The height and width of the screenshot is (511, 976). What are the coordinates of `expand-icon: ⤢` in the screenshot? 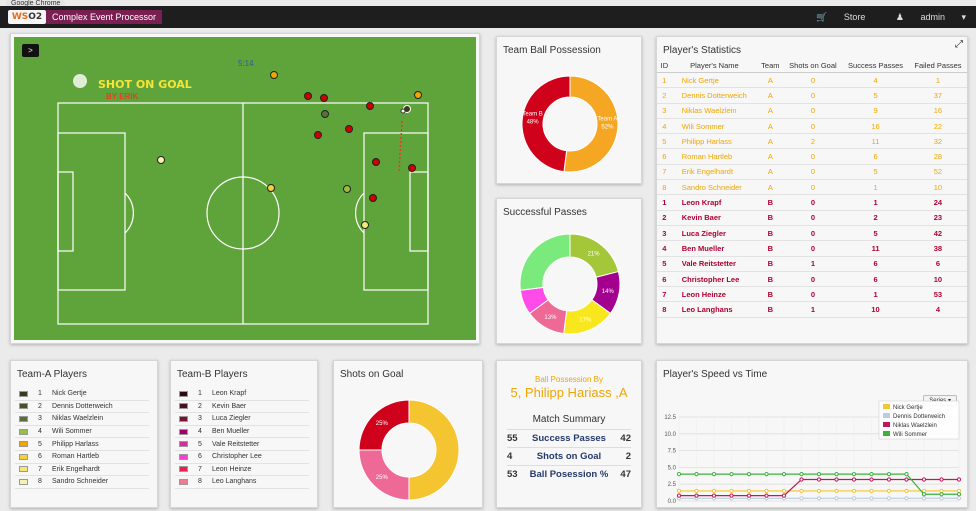 It's located at (959, 44).